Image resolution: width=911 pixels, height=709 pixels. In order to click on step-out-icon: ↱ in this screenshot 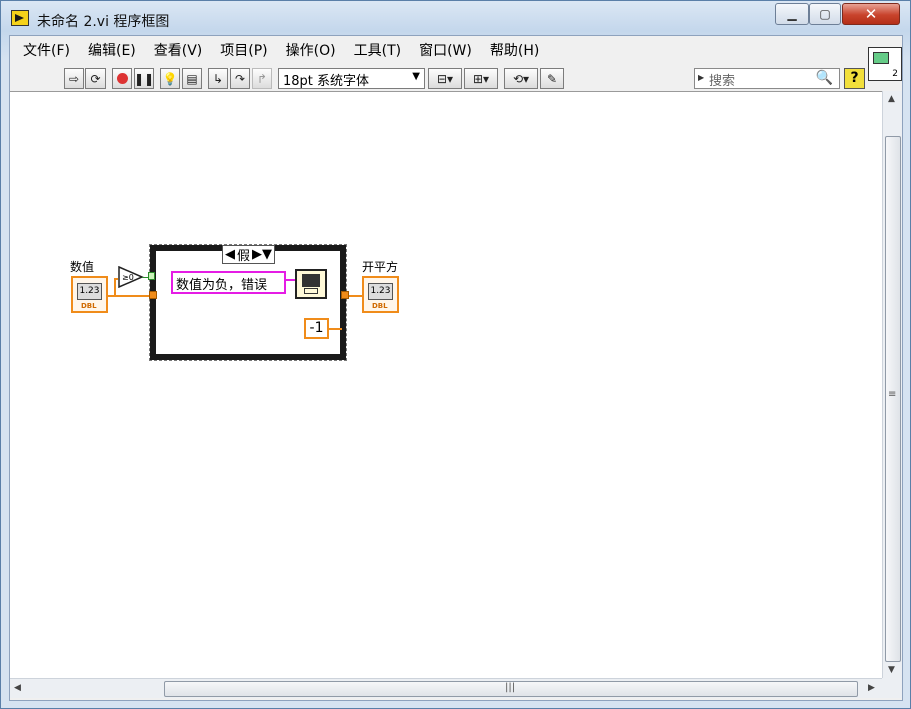, I will do `click(262, 78)`.